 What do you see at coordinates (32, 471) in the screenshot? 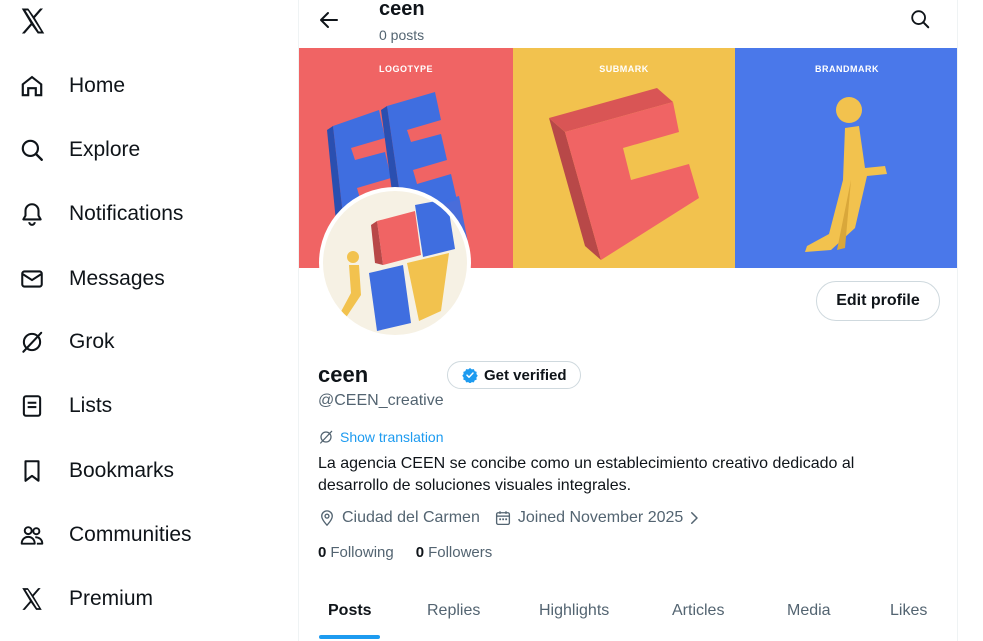
I see `bookmark-icon` at bounding box center [32, 471].